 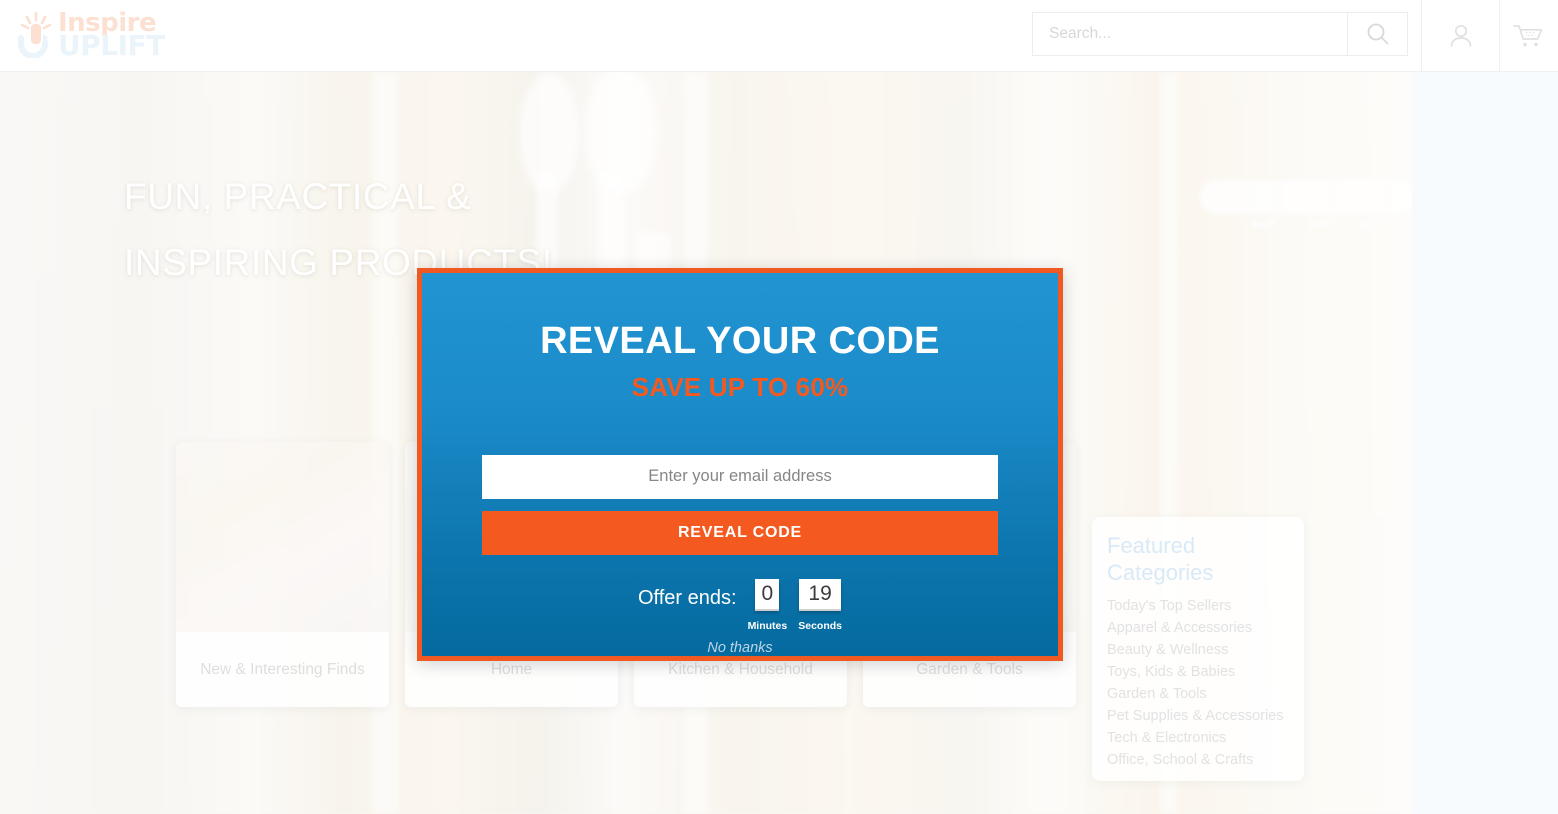 What do you see at coordinates (740, 605) in the screenshot?
I see `countdown-timer: Offer ends: 0 Minutes 19 Seconds` at bounding box center [740, 605].